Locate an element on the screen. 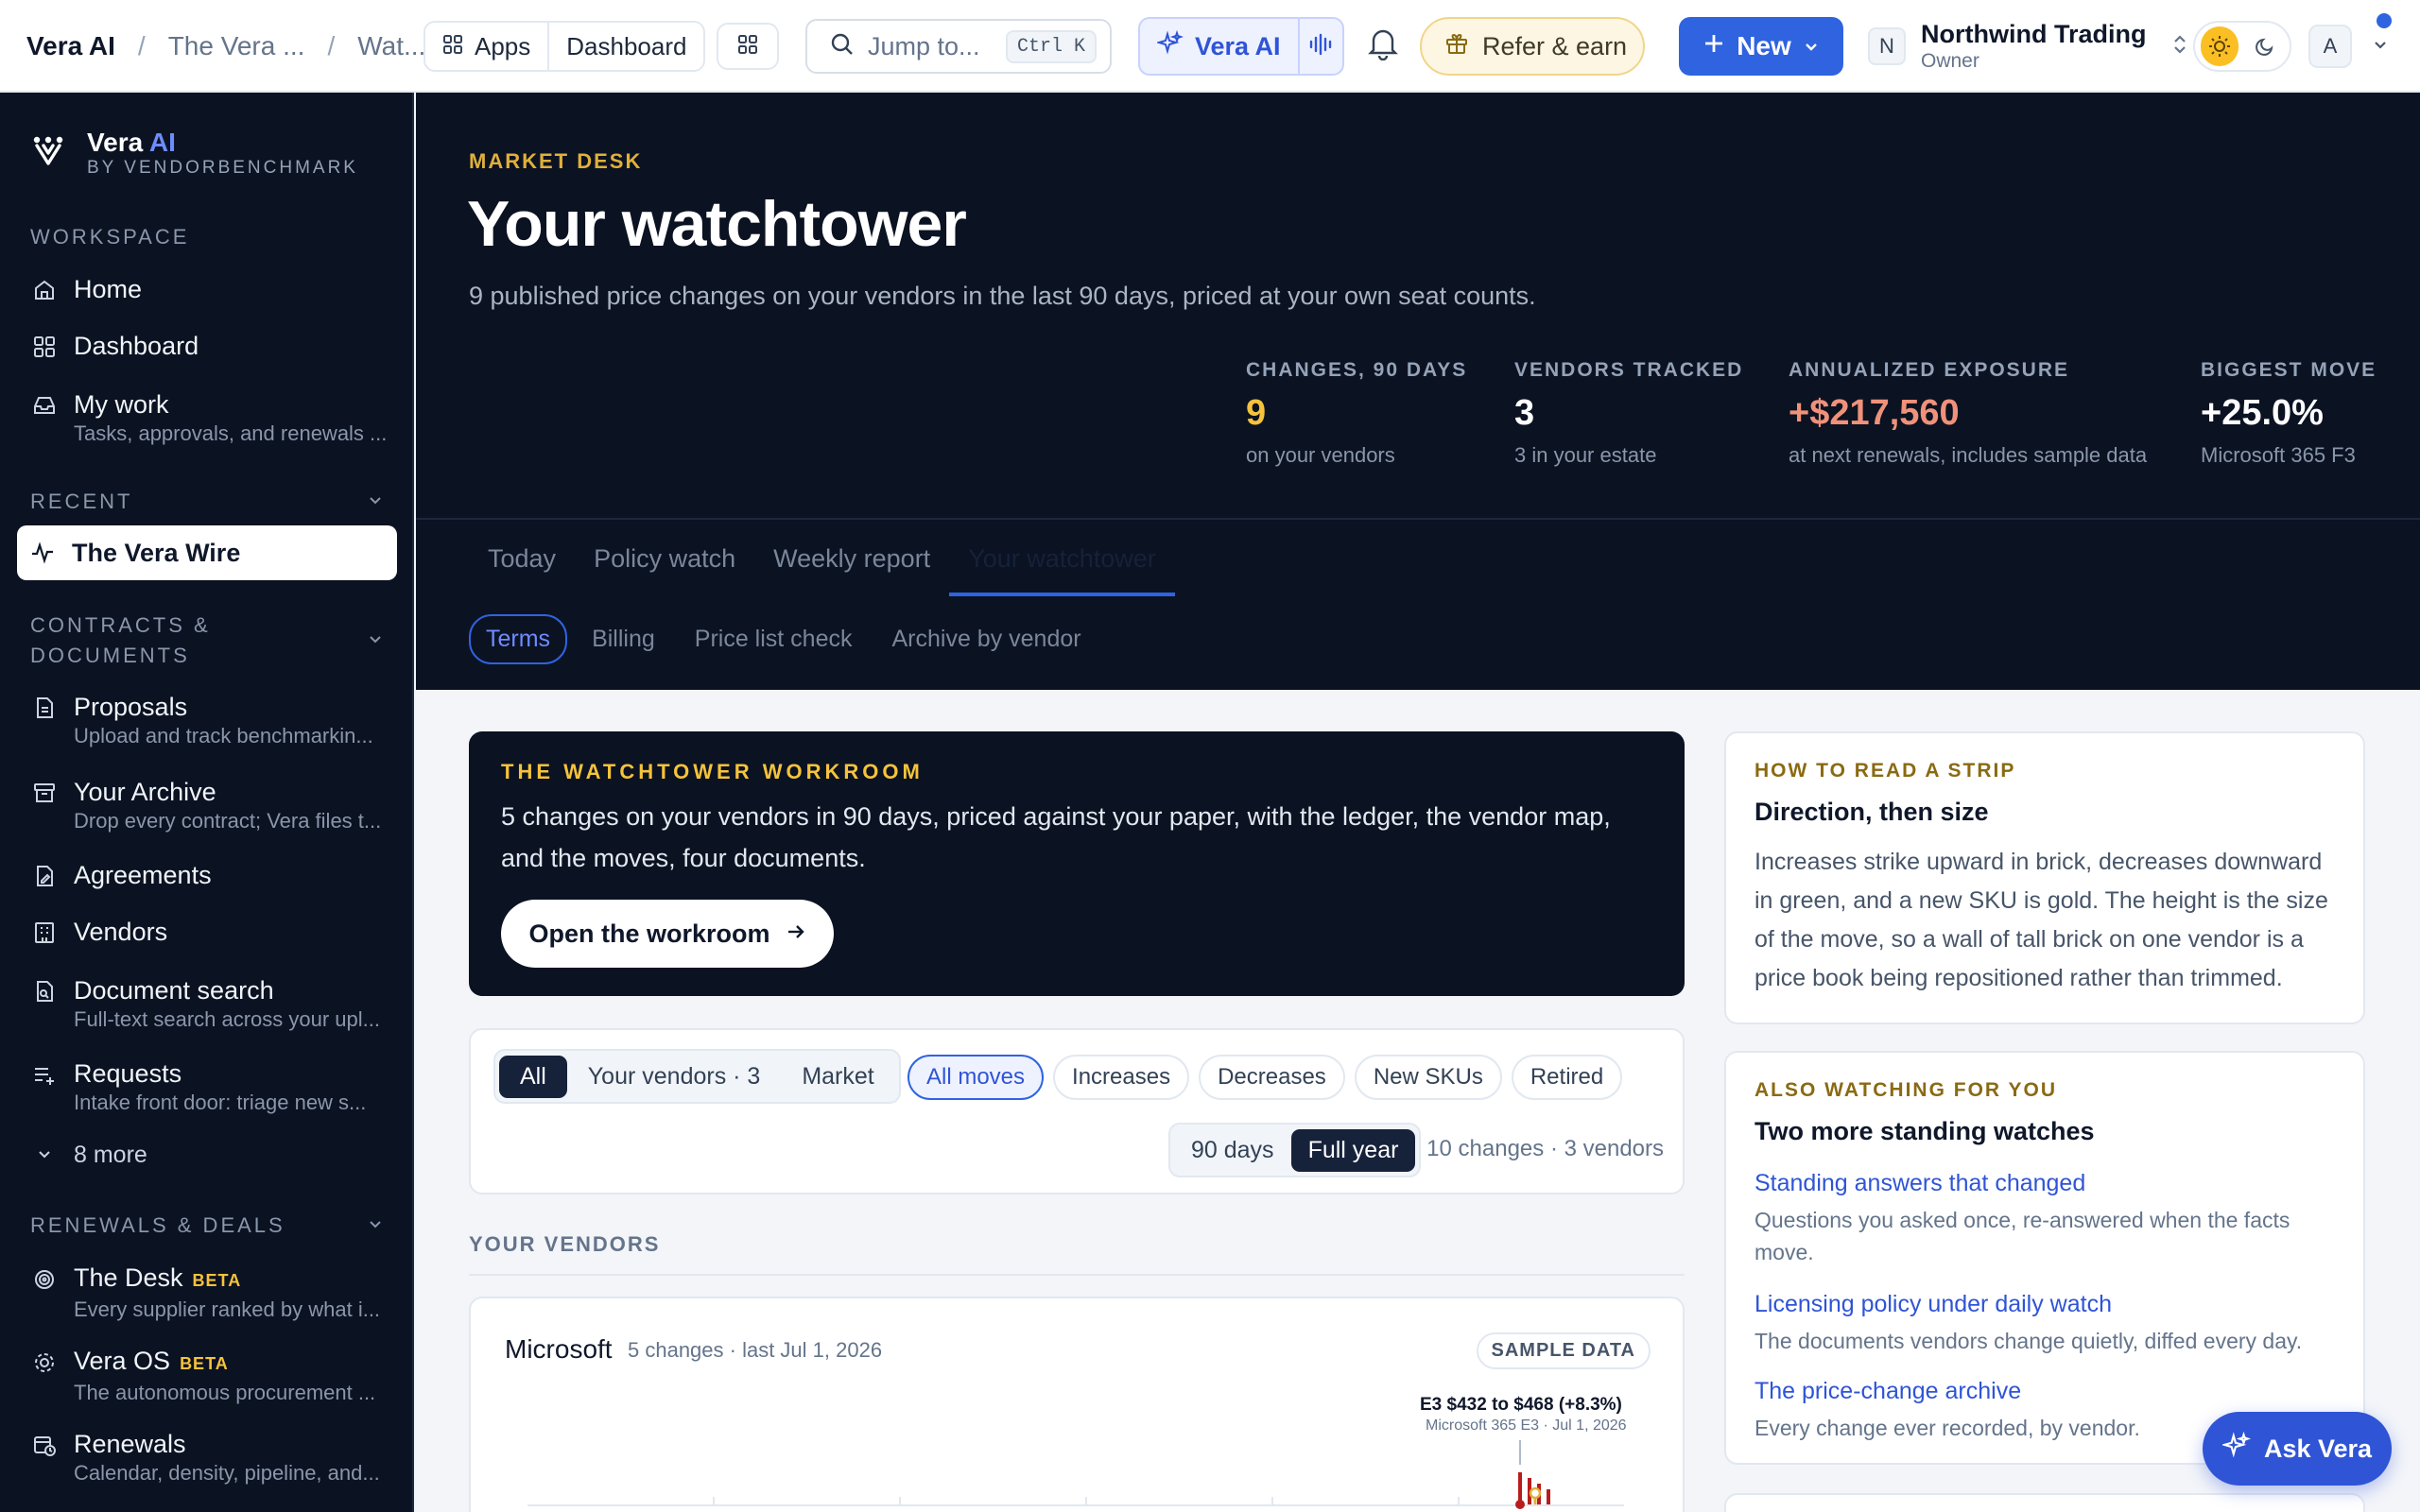  chip-all-moves: All moves is located at coordinates (977, 1077).